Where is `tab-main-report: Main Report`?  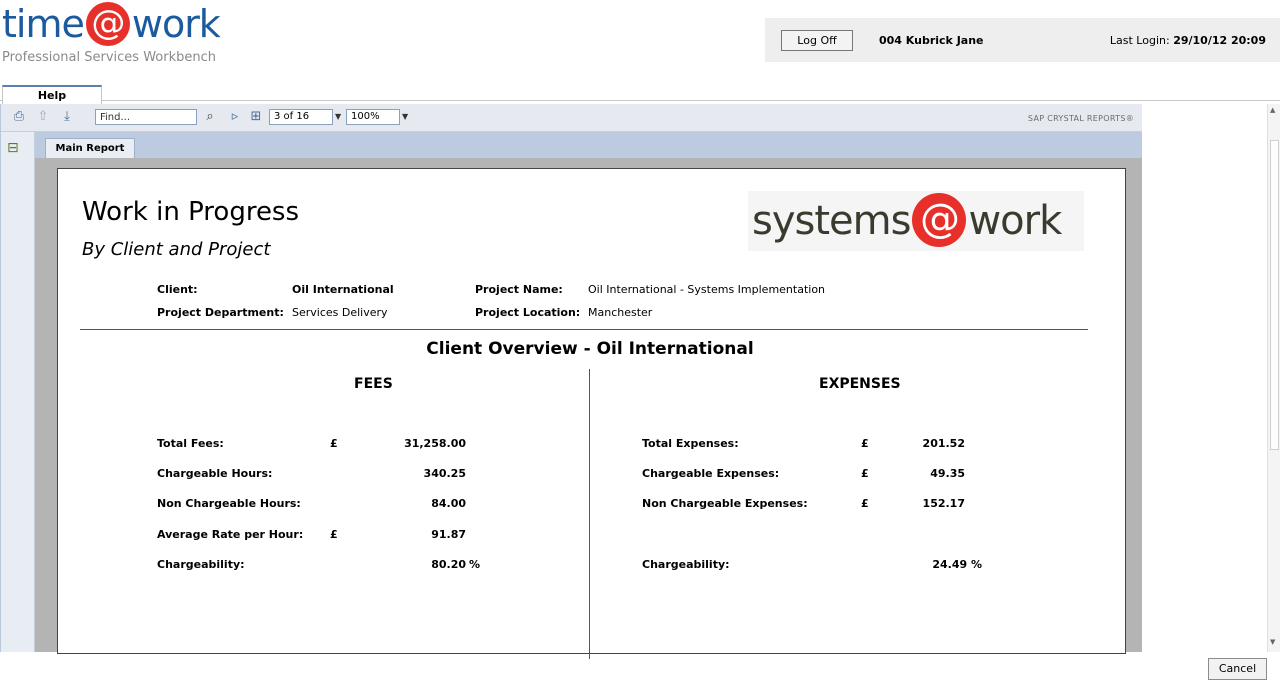
tab-main-report: Main Report is located at coordinates (90, 148).